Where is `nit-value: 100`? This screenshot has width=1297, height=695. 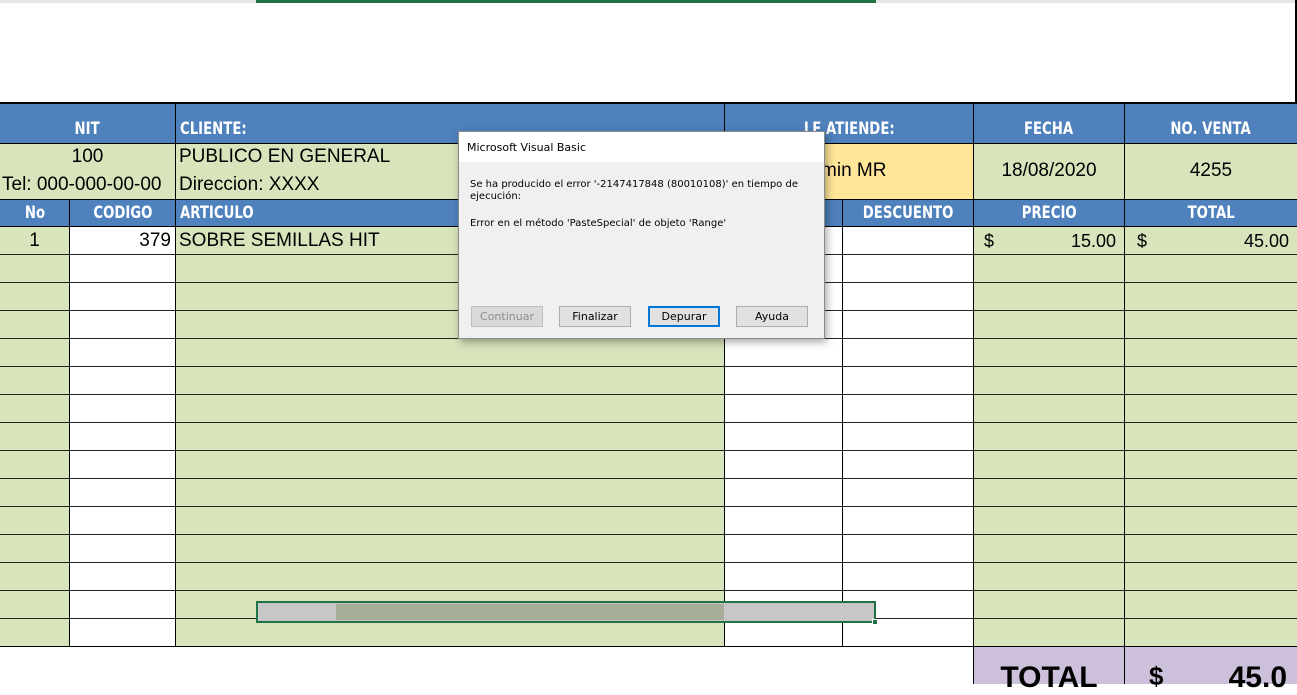
nit-value: 100 is located at coordinates (87, 156).